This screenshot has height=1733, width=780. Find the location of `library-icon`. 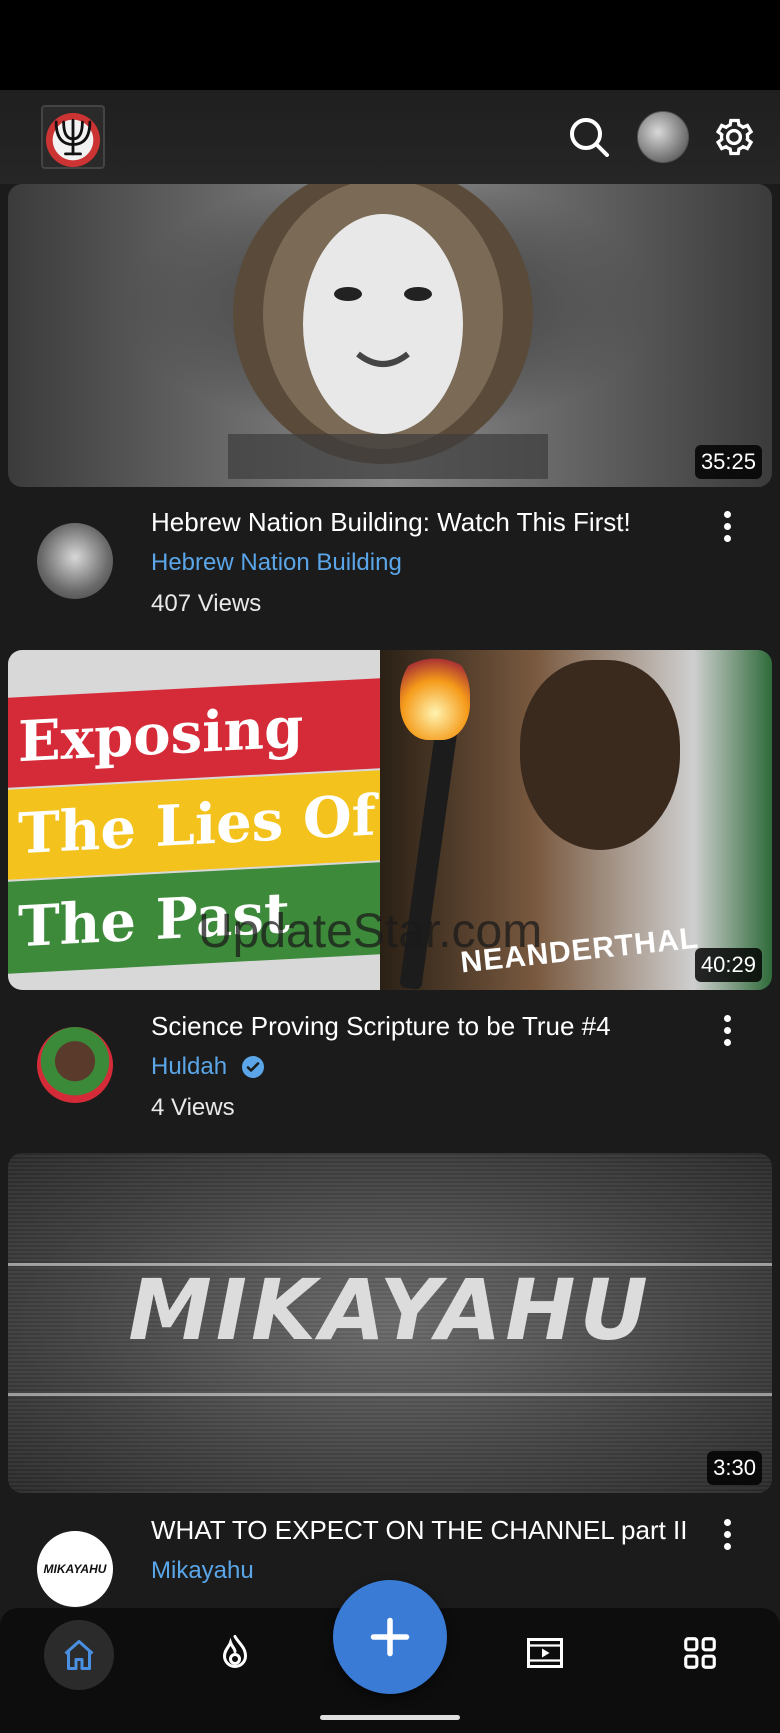

library-icon is located at coordinates (700, 1653).